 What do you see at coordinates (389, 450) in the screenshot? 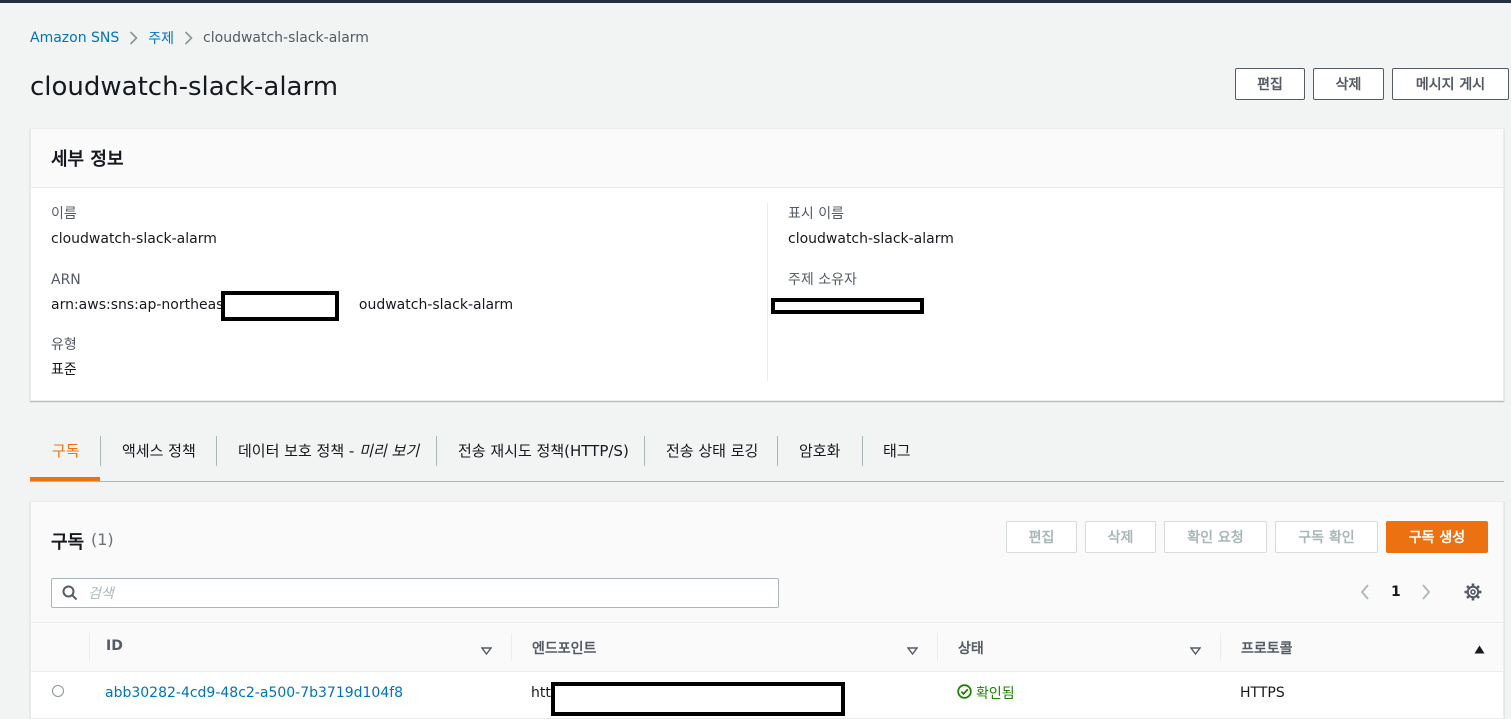
I see `tab-preview-label: 미리 보기` at bounding box center [389, 450].